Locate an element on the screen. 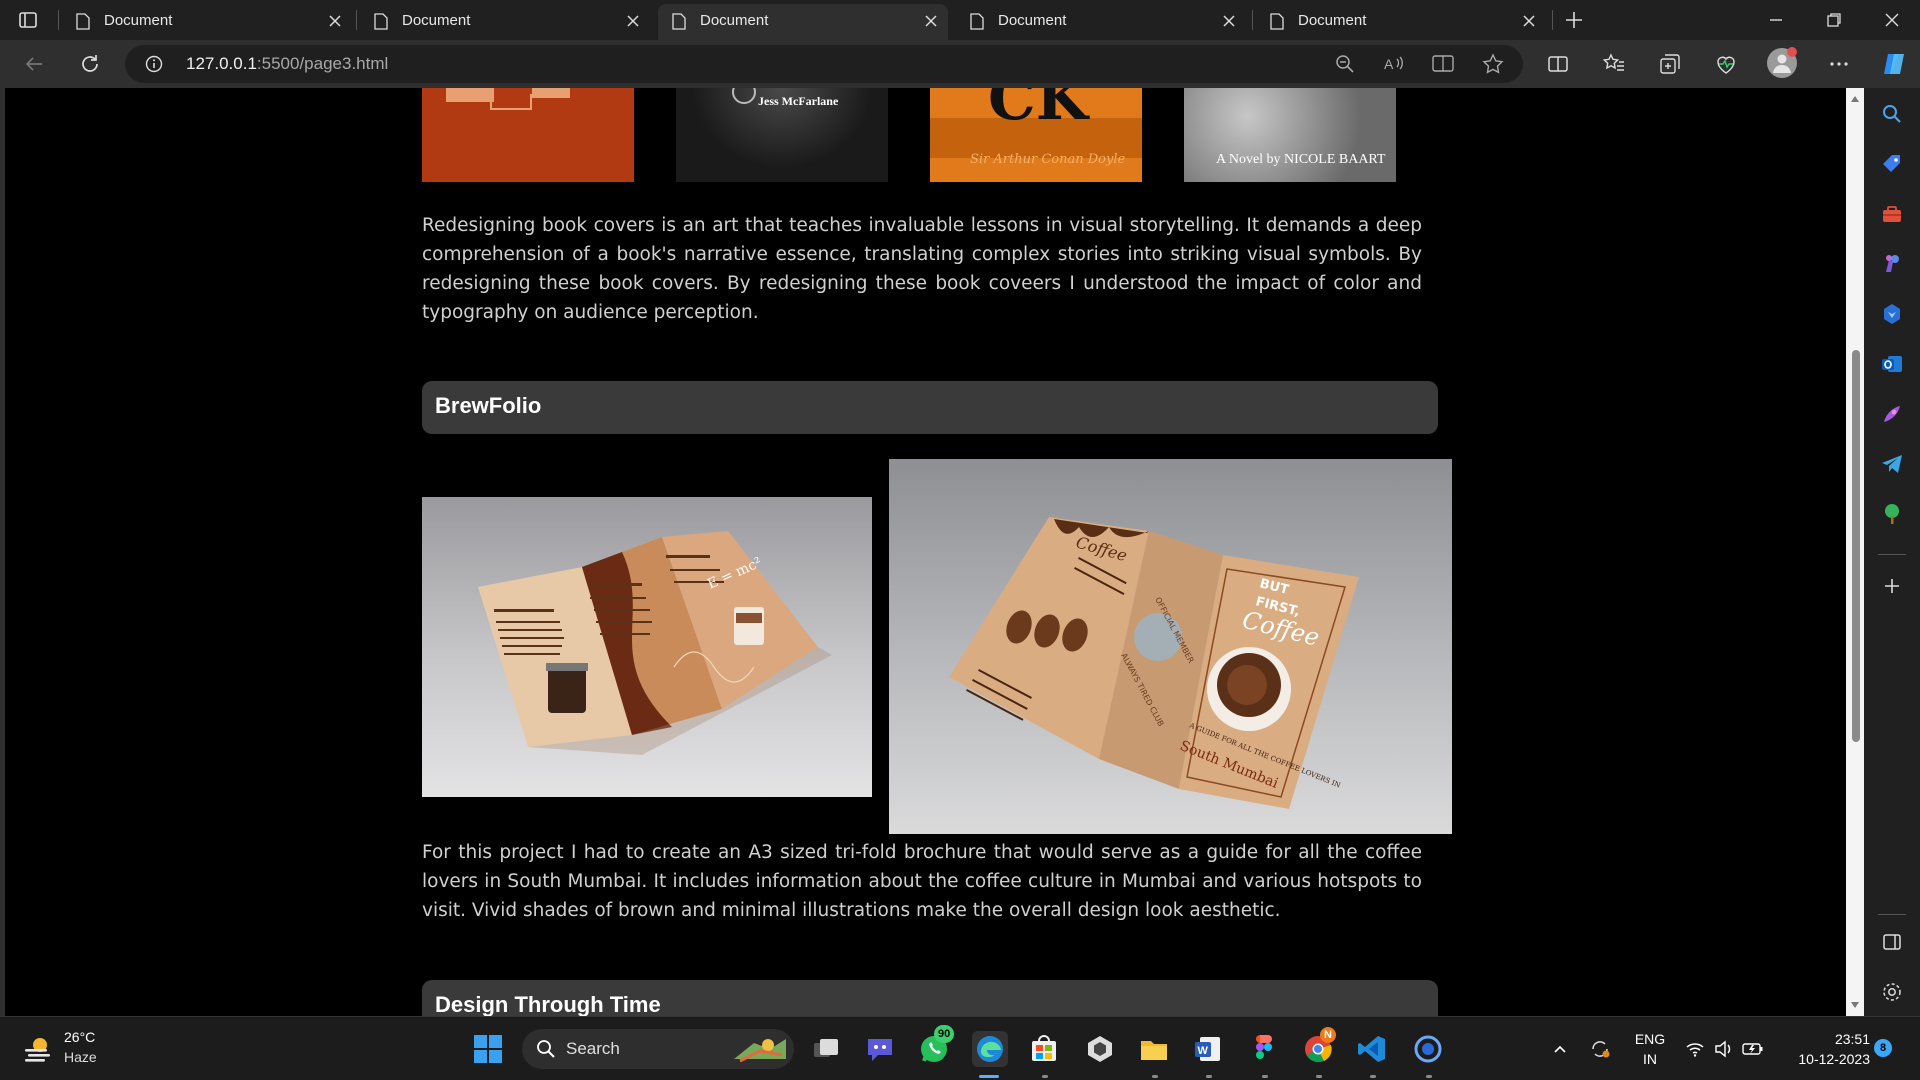 Image resolution: width=1920 pixels, height=1080 pixels. copilot-icon is located at coordinates (1894, 64).